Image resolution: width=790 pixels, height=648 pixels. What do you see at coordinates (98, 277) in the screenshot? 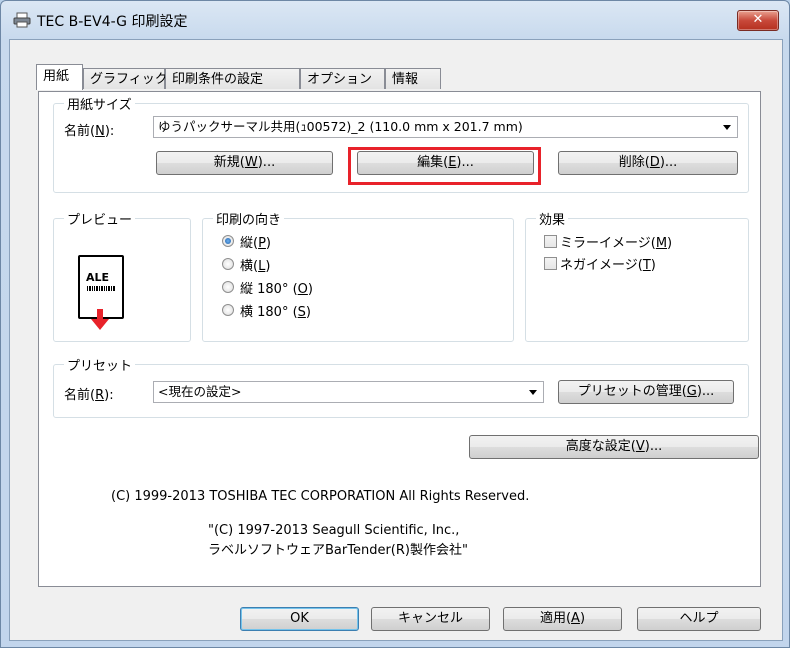
I see `preview-doc-text: ALE` at bounding box center [98, 277].